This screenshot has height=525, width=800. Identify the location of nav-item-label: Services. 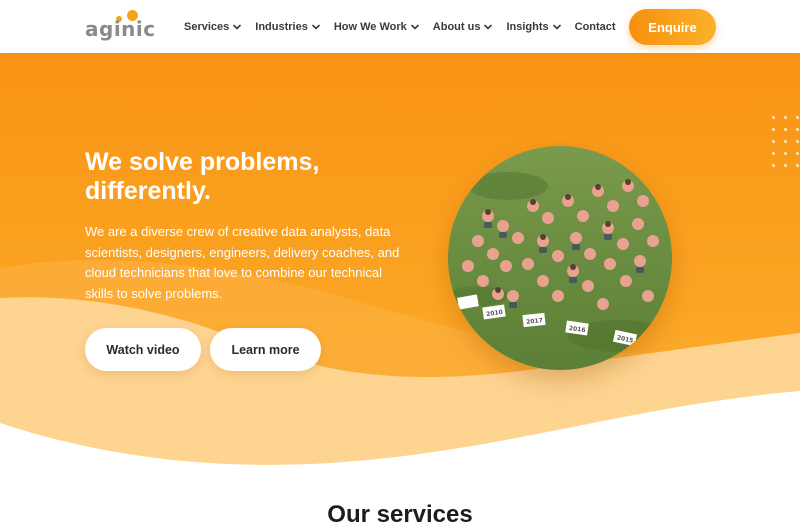
(207, 26).